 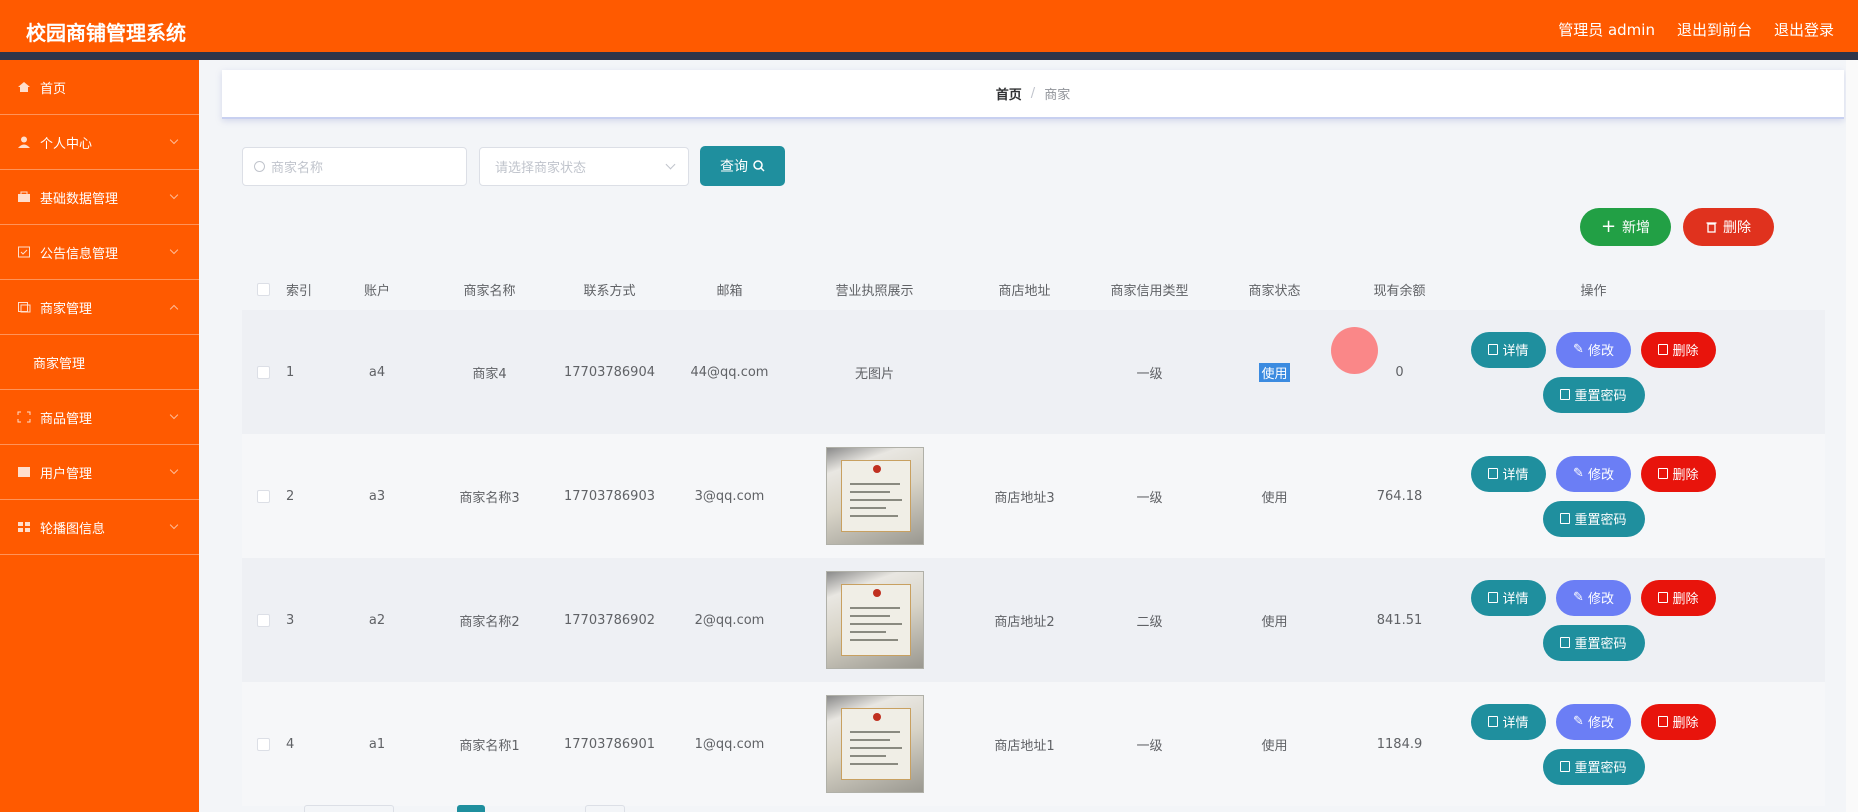 I want to click on breadcrumb-home: 首页, so click(x=1009, y=93).